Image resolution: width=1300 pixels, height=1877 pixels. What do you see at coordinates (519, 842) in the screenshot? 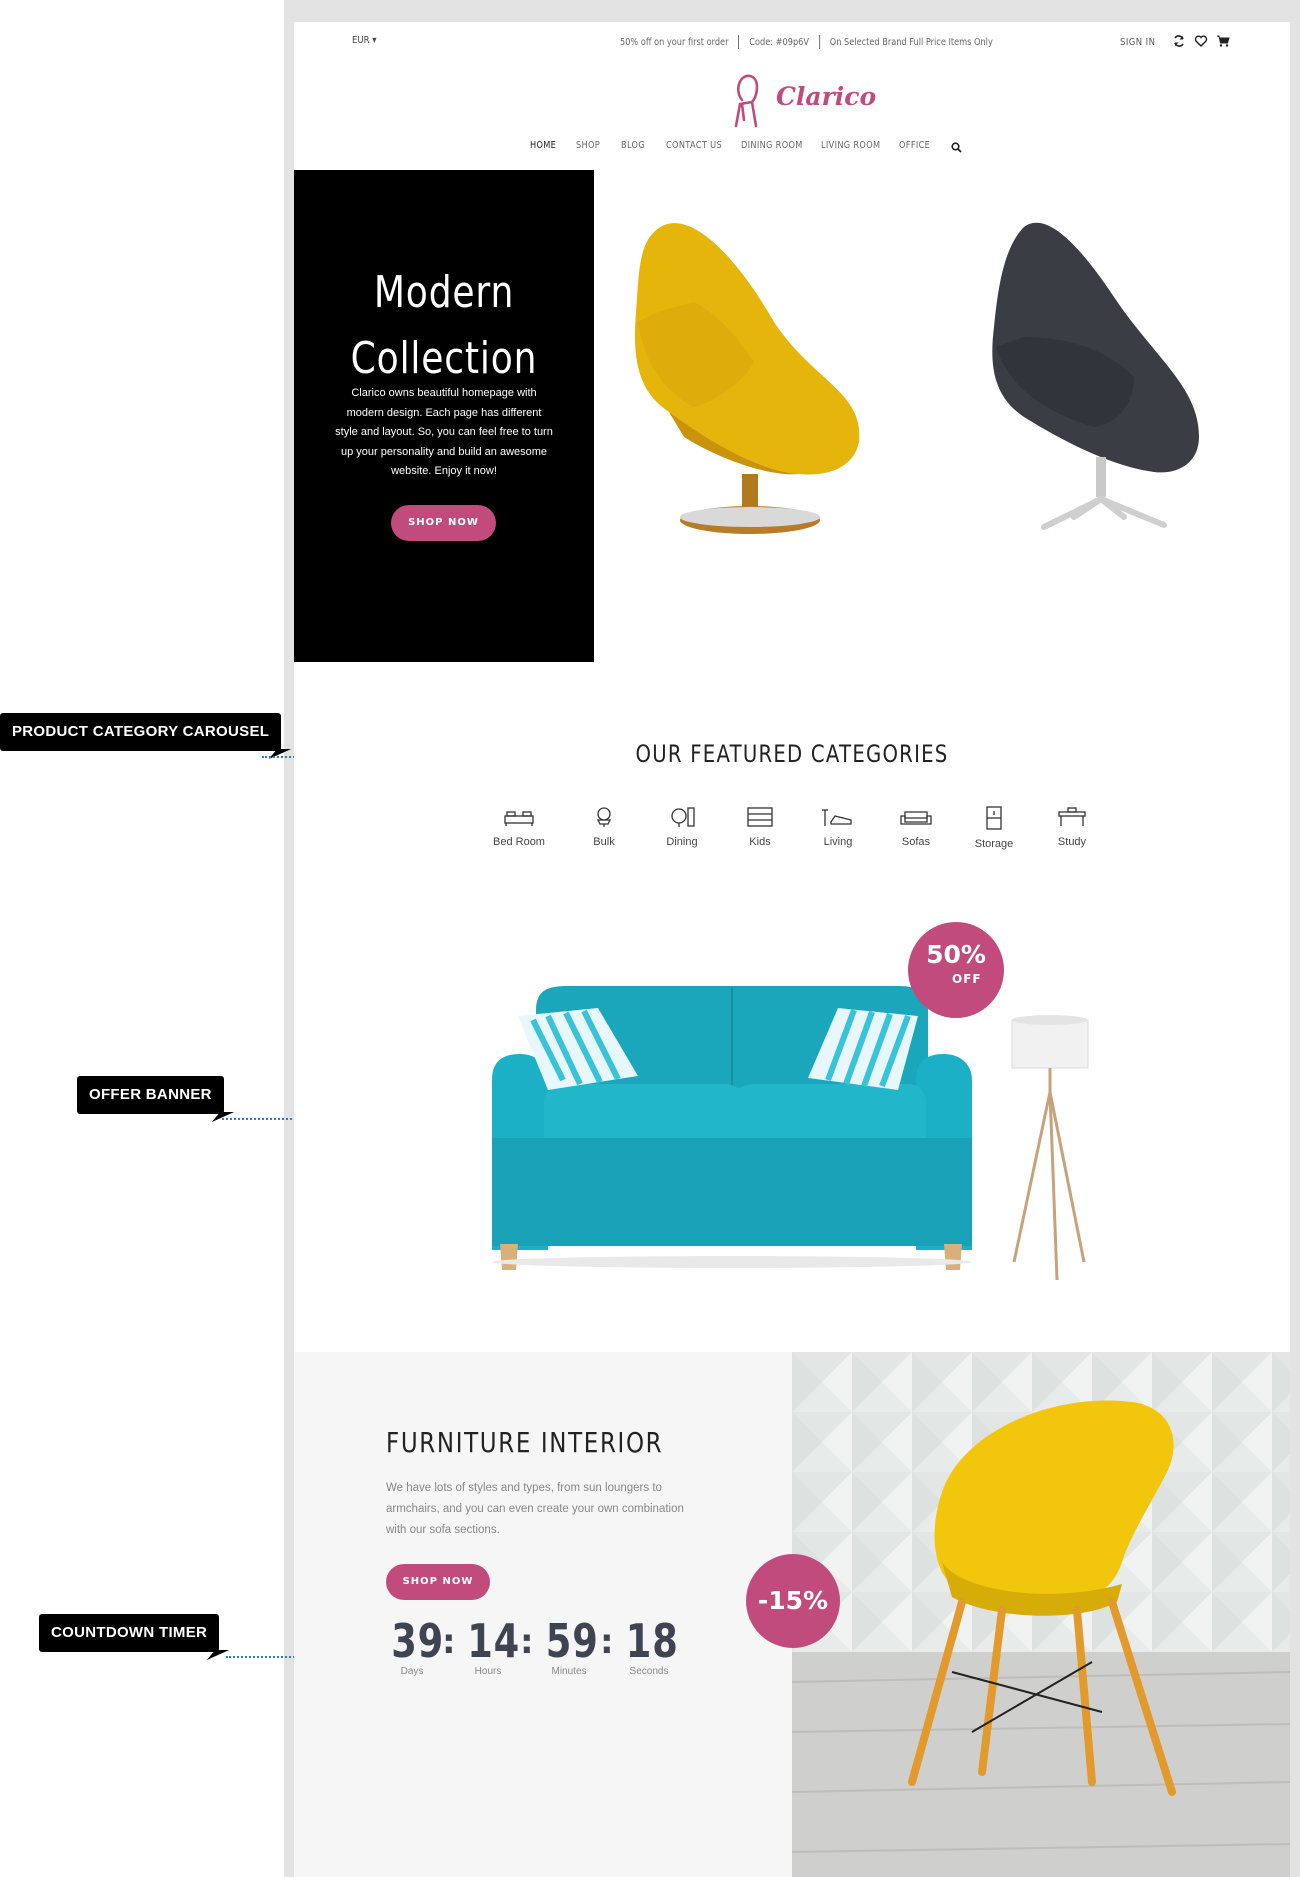
I see `category-label: Bed Room` at bounding box center [519, 842].